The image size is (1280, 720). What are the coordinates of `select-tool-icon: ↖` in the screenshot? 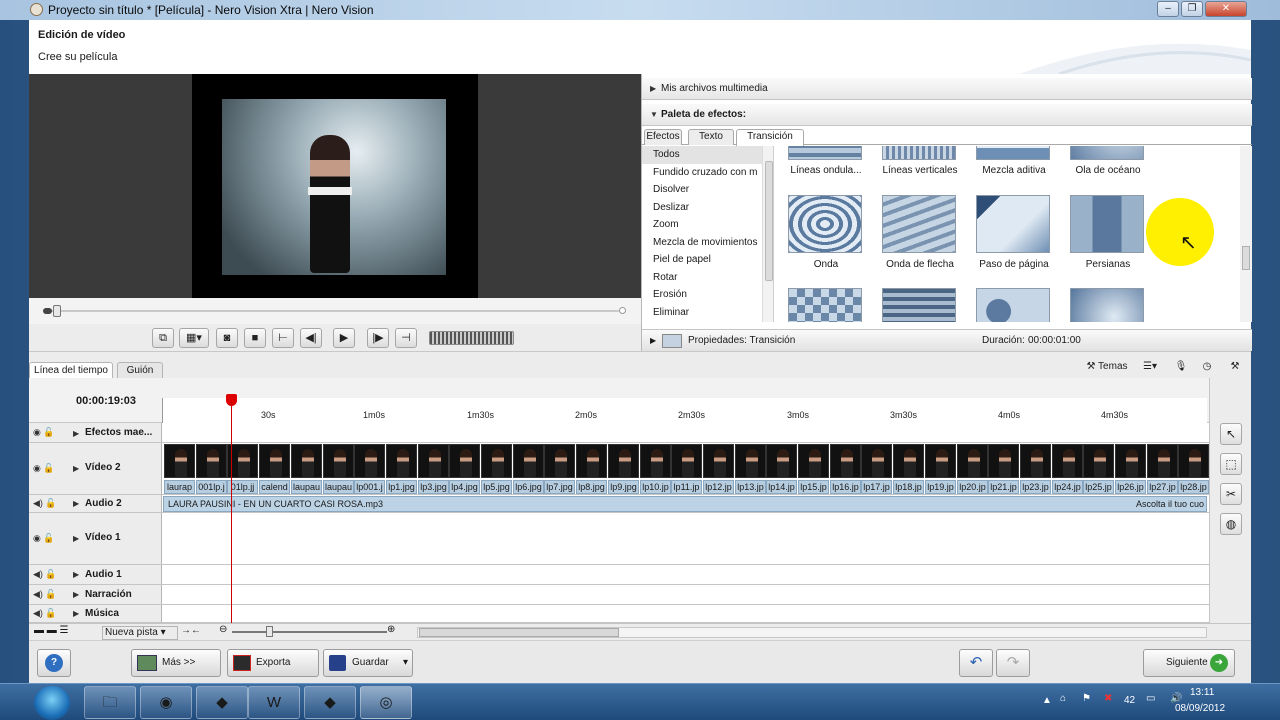 It's located at (1231, 434).